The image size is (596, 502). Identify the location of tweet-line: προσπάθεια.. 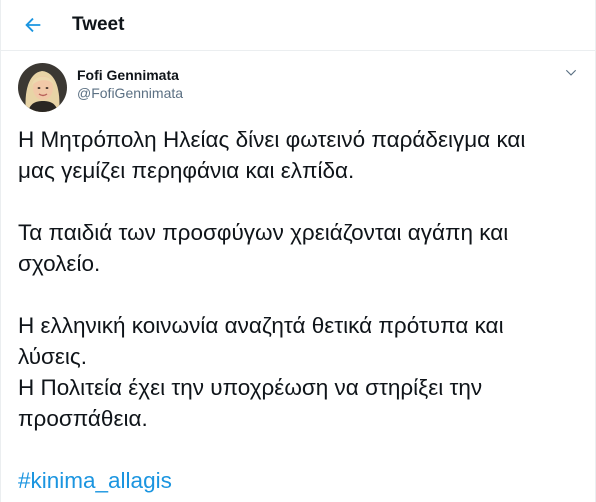
(83, 418).